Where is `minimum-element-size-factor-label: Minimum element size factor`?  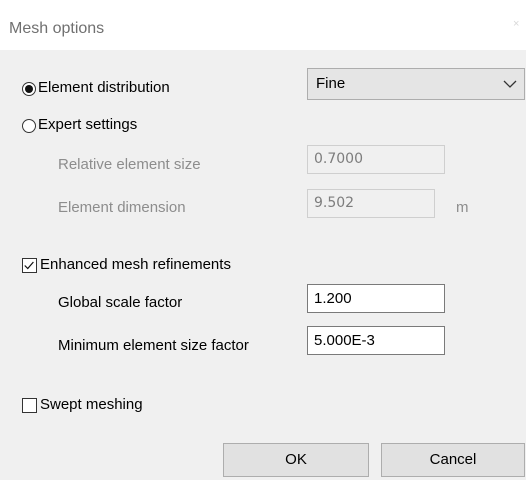 minimum-element-size-factor-label: Minimum element size factor is located at coordinates (153, 345).